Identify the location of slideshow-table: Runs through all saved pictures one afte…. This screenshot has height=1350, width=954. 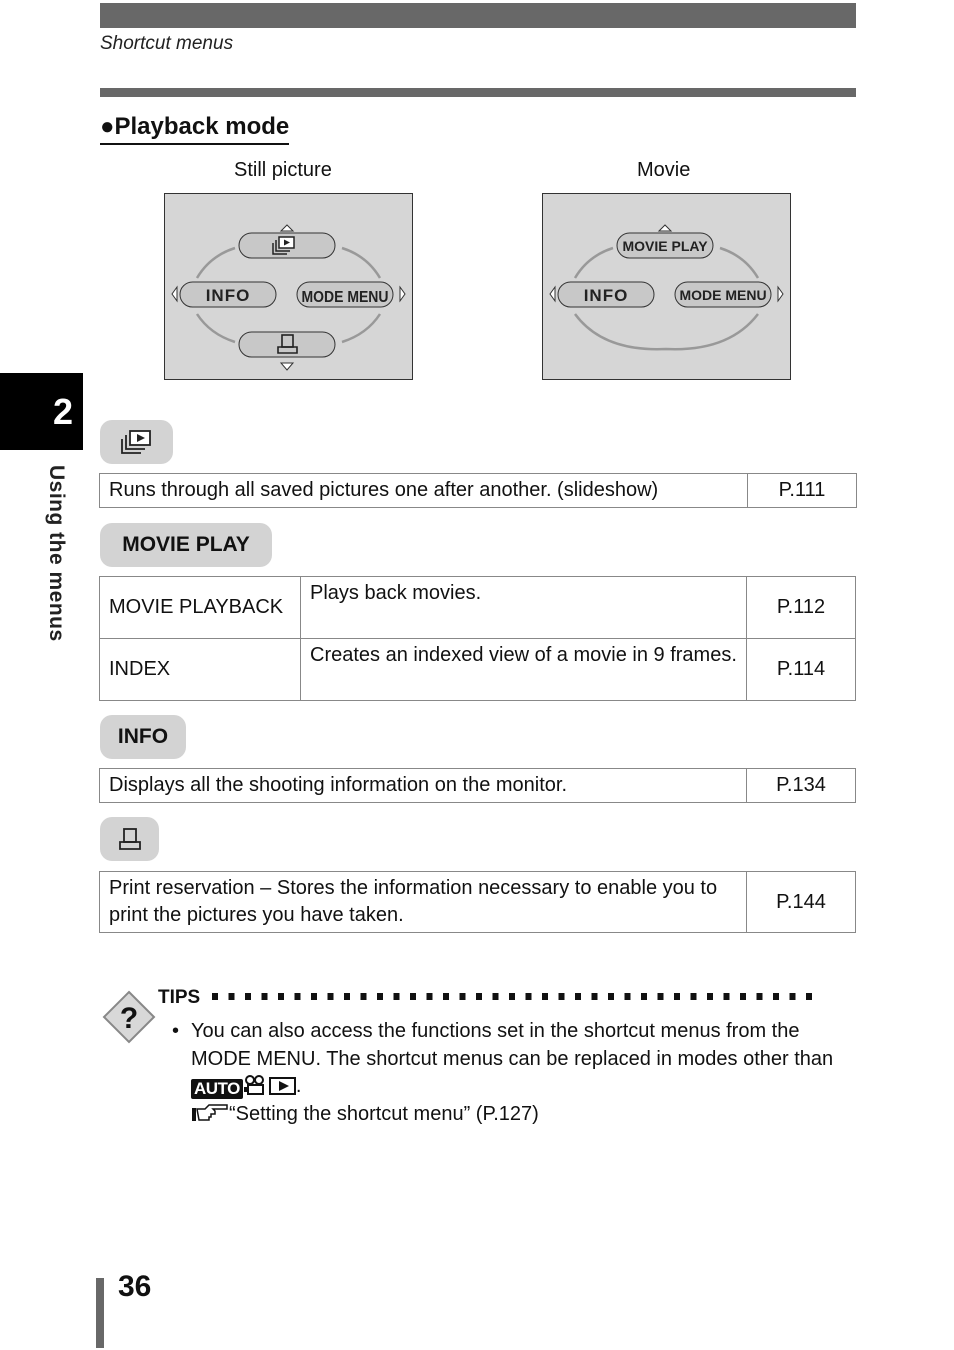
(478, 490).